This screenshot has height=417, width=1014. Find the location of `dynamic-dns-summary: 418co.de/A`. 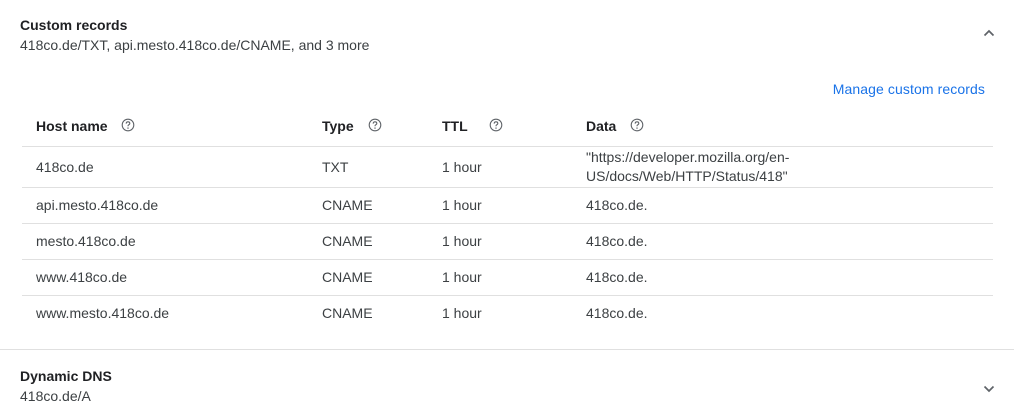

dynamic-dns-summary: 418co.de/A is located at coordinates (55, 396).